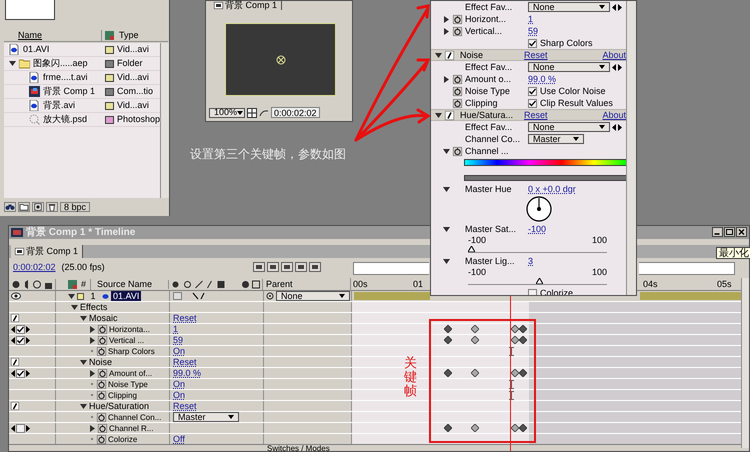 The width and height of the screenshot is (750, 452). What do you see at coordinates (128, 35) in the screenshot?
I see `column-header: Type` at bounding box center [128, 35].